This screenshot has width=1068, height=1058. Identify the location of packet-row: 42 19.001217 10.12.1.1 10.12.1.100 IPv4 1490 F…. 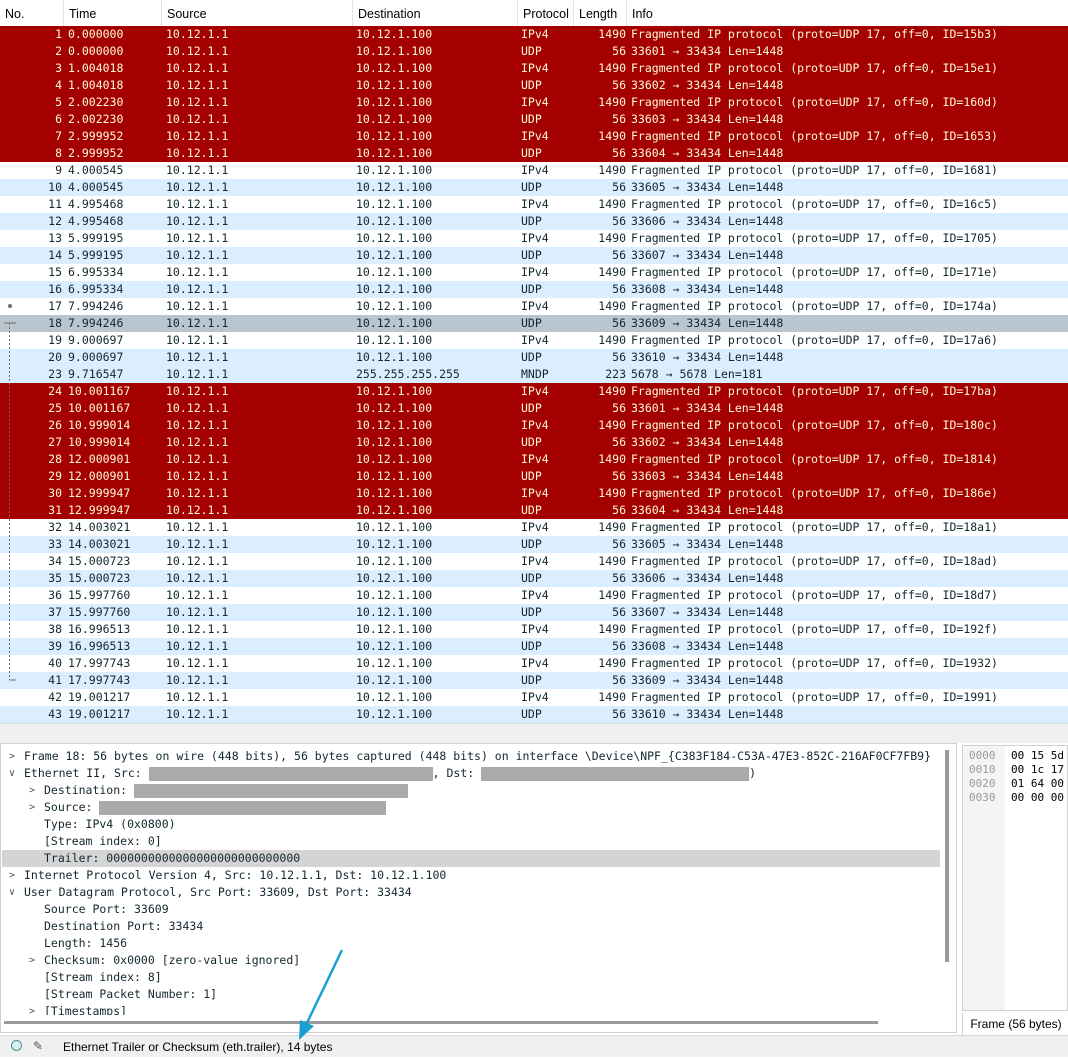
(534, 697).